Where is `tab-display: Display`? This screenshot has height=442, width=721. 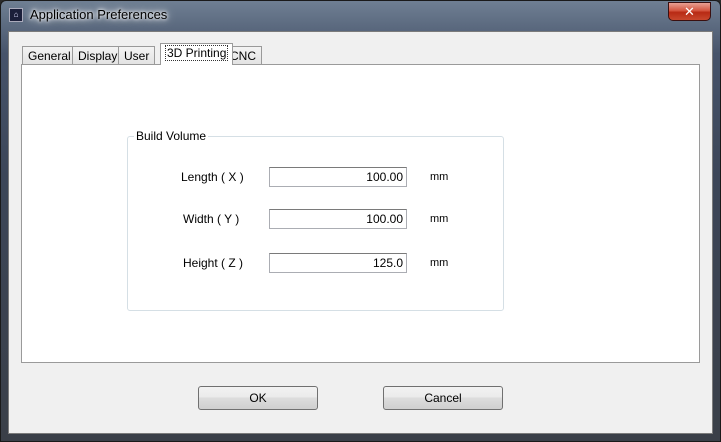 tab-display: Display is located at coordinates (98, 55).